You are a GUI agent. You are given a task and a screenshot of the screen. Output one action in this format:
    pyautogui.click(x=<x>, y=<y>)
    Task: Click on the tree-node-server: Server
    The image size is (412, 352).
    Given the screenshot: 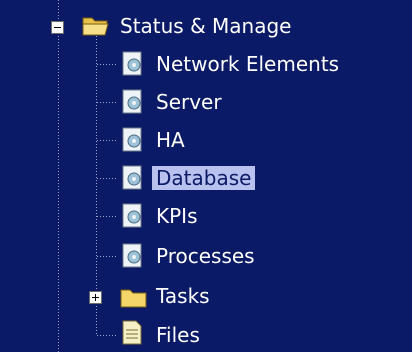 What is the action you would take?
    pyautogui.click(x=189, y=102)
    